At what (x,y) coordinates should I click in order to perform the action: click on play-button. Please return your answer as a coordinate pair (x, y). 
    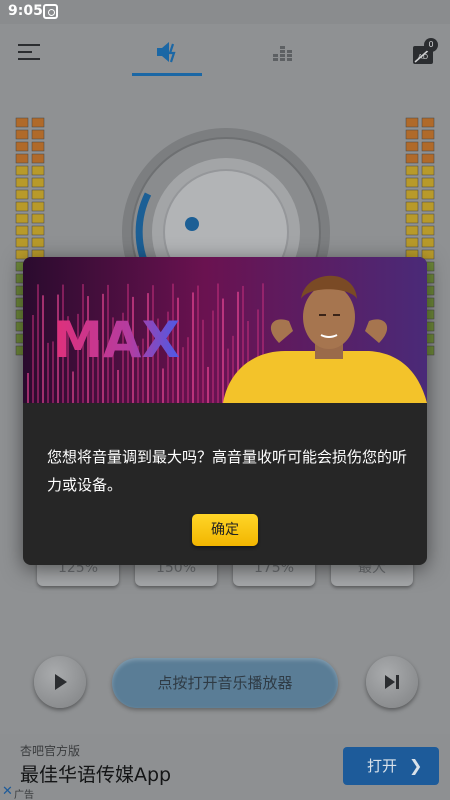
    Looking at the image, I should click on (60, 682).